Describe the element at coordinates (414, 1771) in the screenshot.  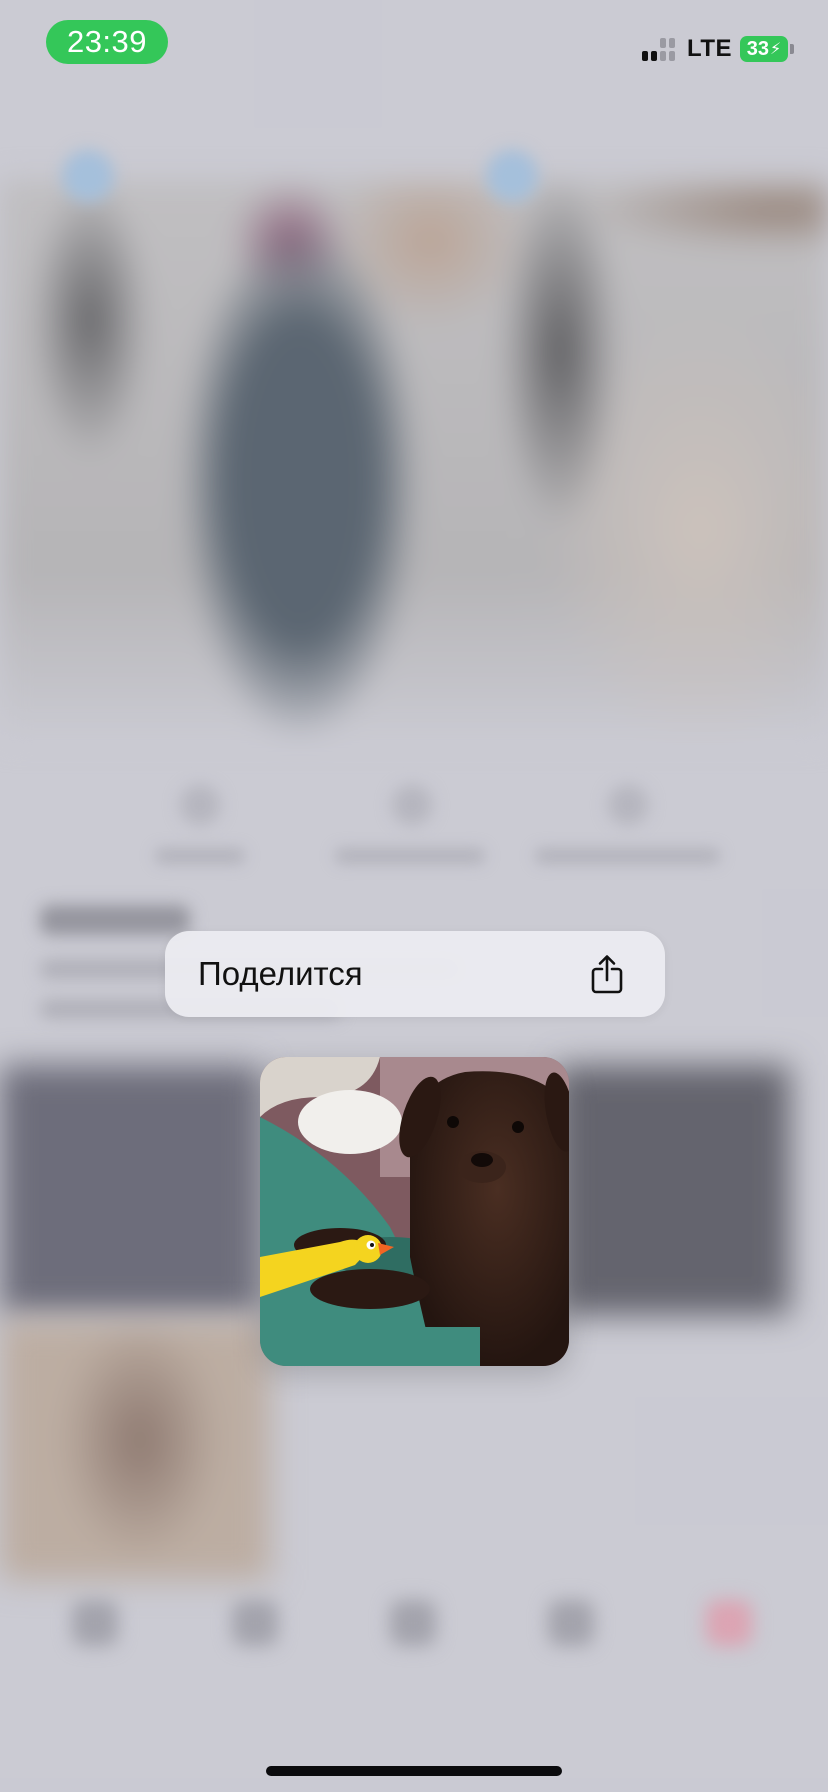
I see `home-indicator` at that location.